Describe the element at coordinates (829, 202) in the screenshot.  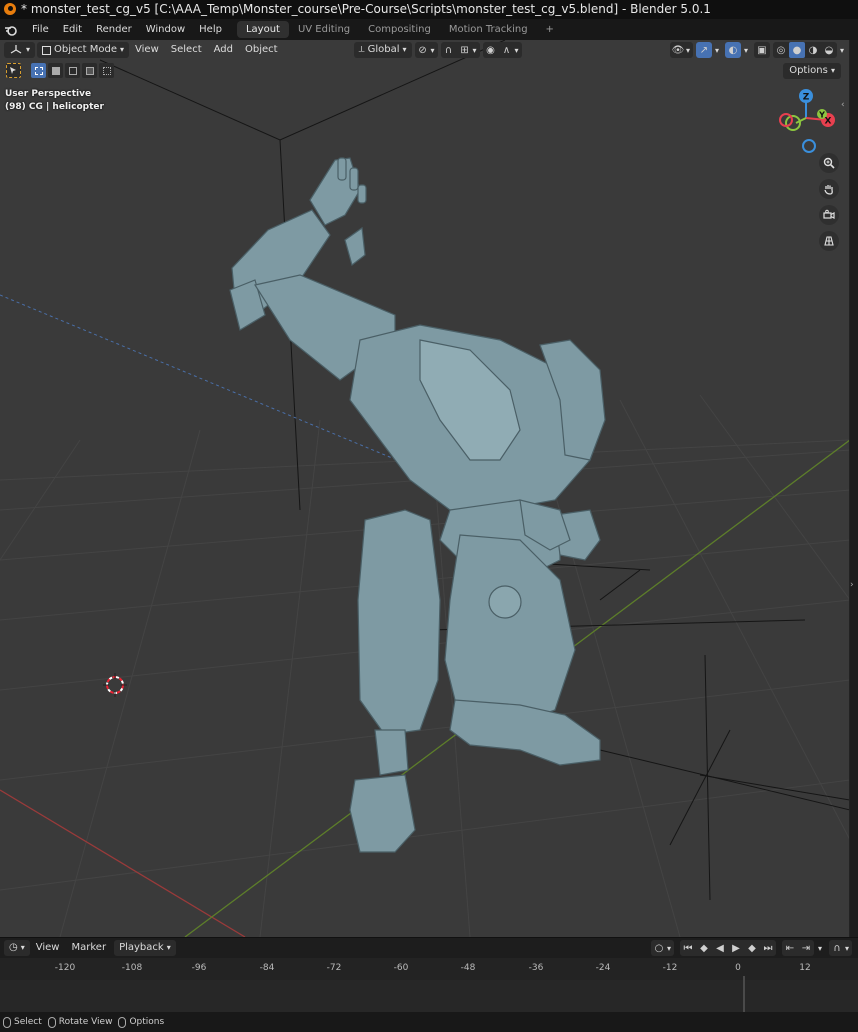
I see `navigation-tools` at that location.